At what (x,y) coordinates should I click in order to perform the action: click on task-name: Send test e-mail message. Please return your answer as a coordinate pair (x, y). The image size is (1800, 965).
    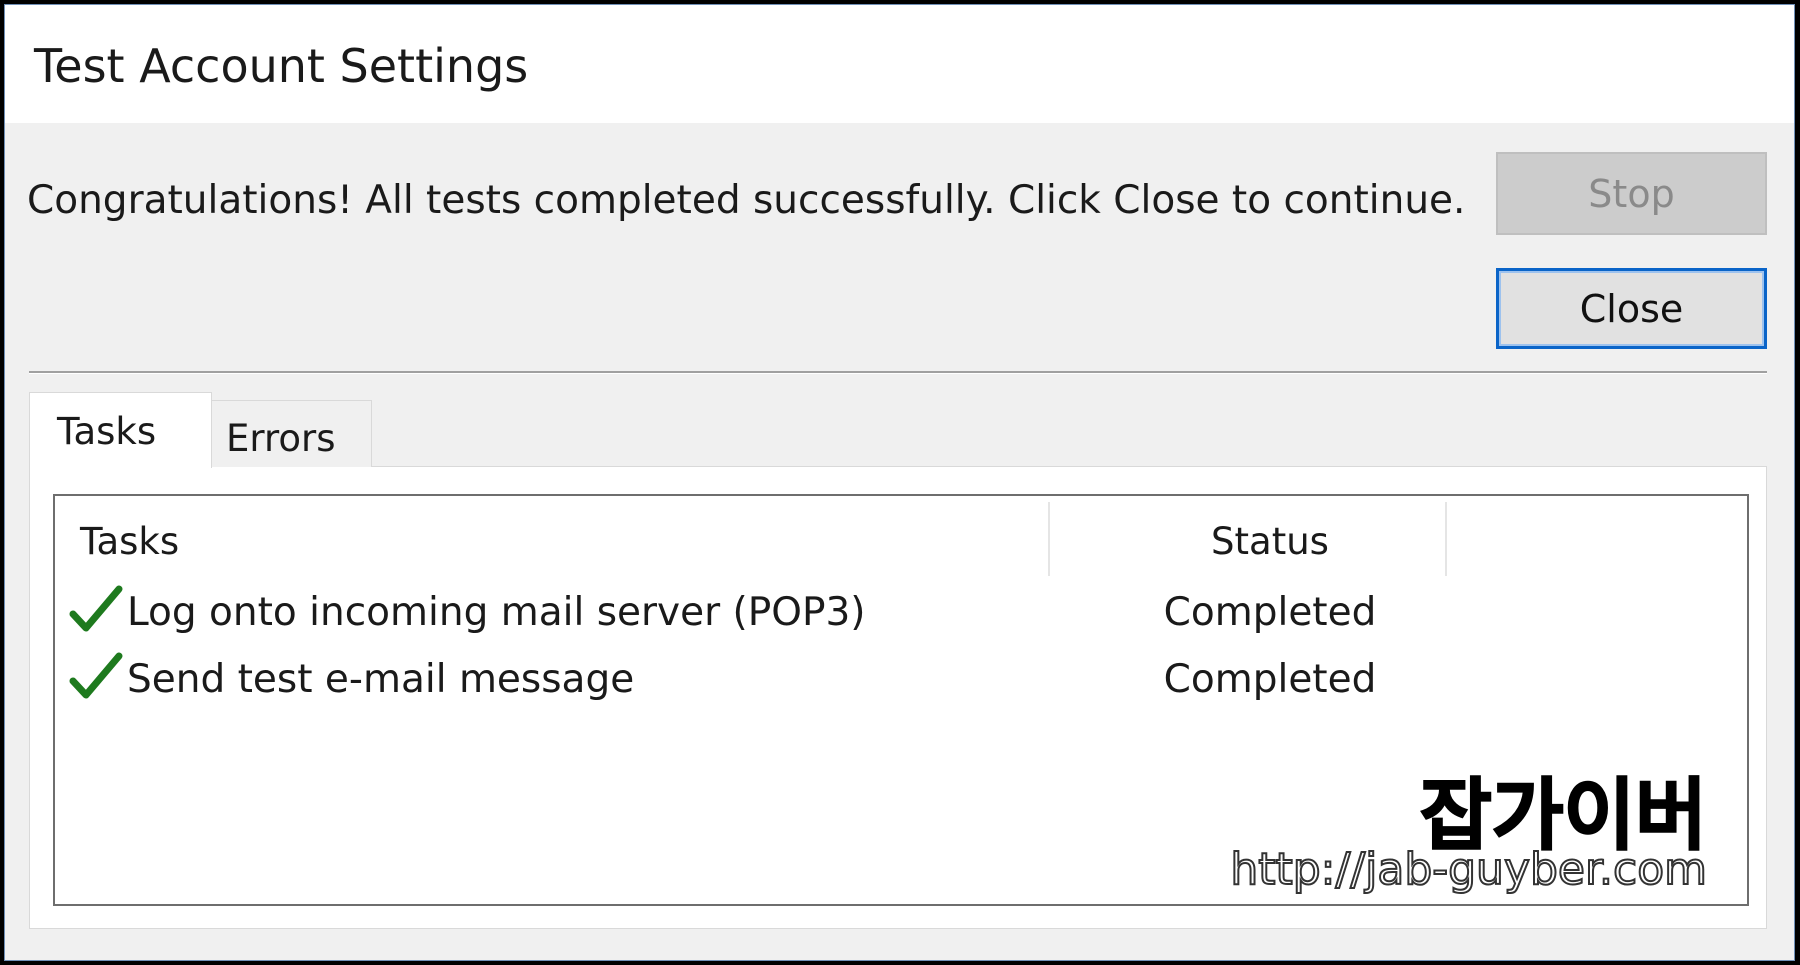
    Looking at the image, I should click on (381, 679).